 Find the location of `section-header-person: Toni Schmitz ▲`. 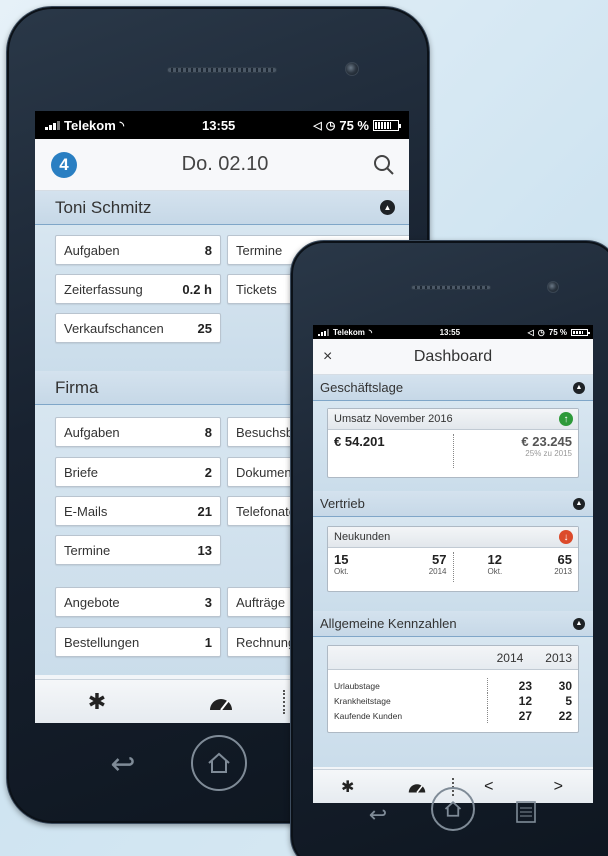

section-header-person: Toni Schmitz ▲ is located at coordinates (222, 208).